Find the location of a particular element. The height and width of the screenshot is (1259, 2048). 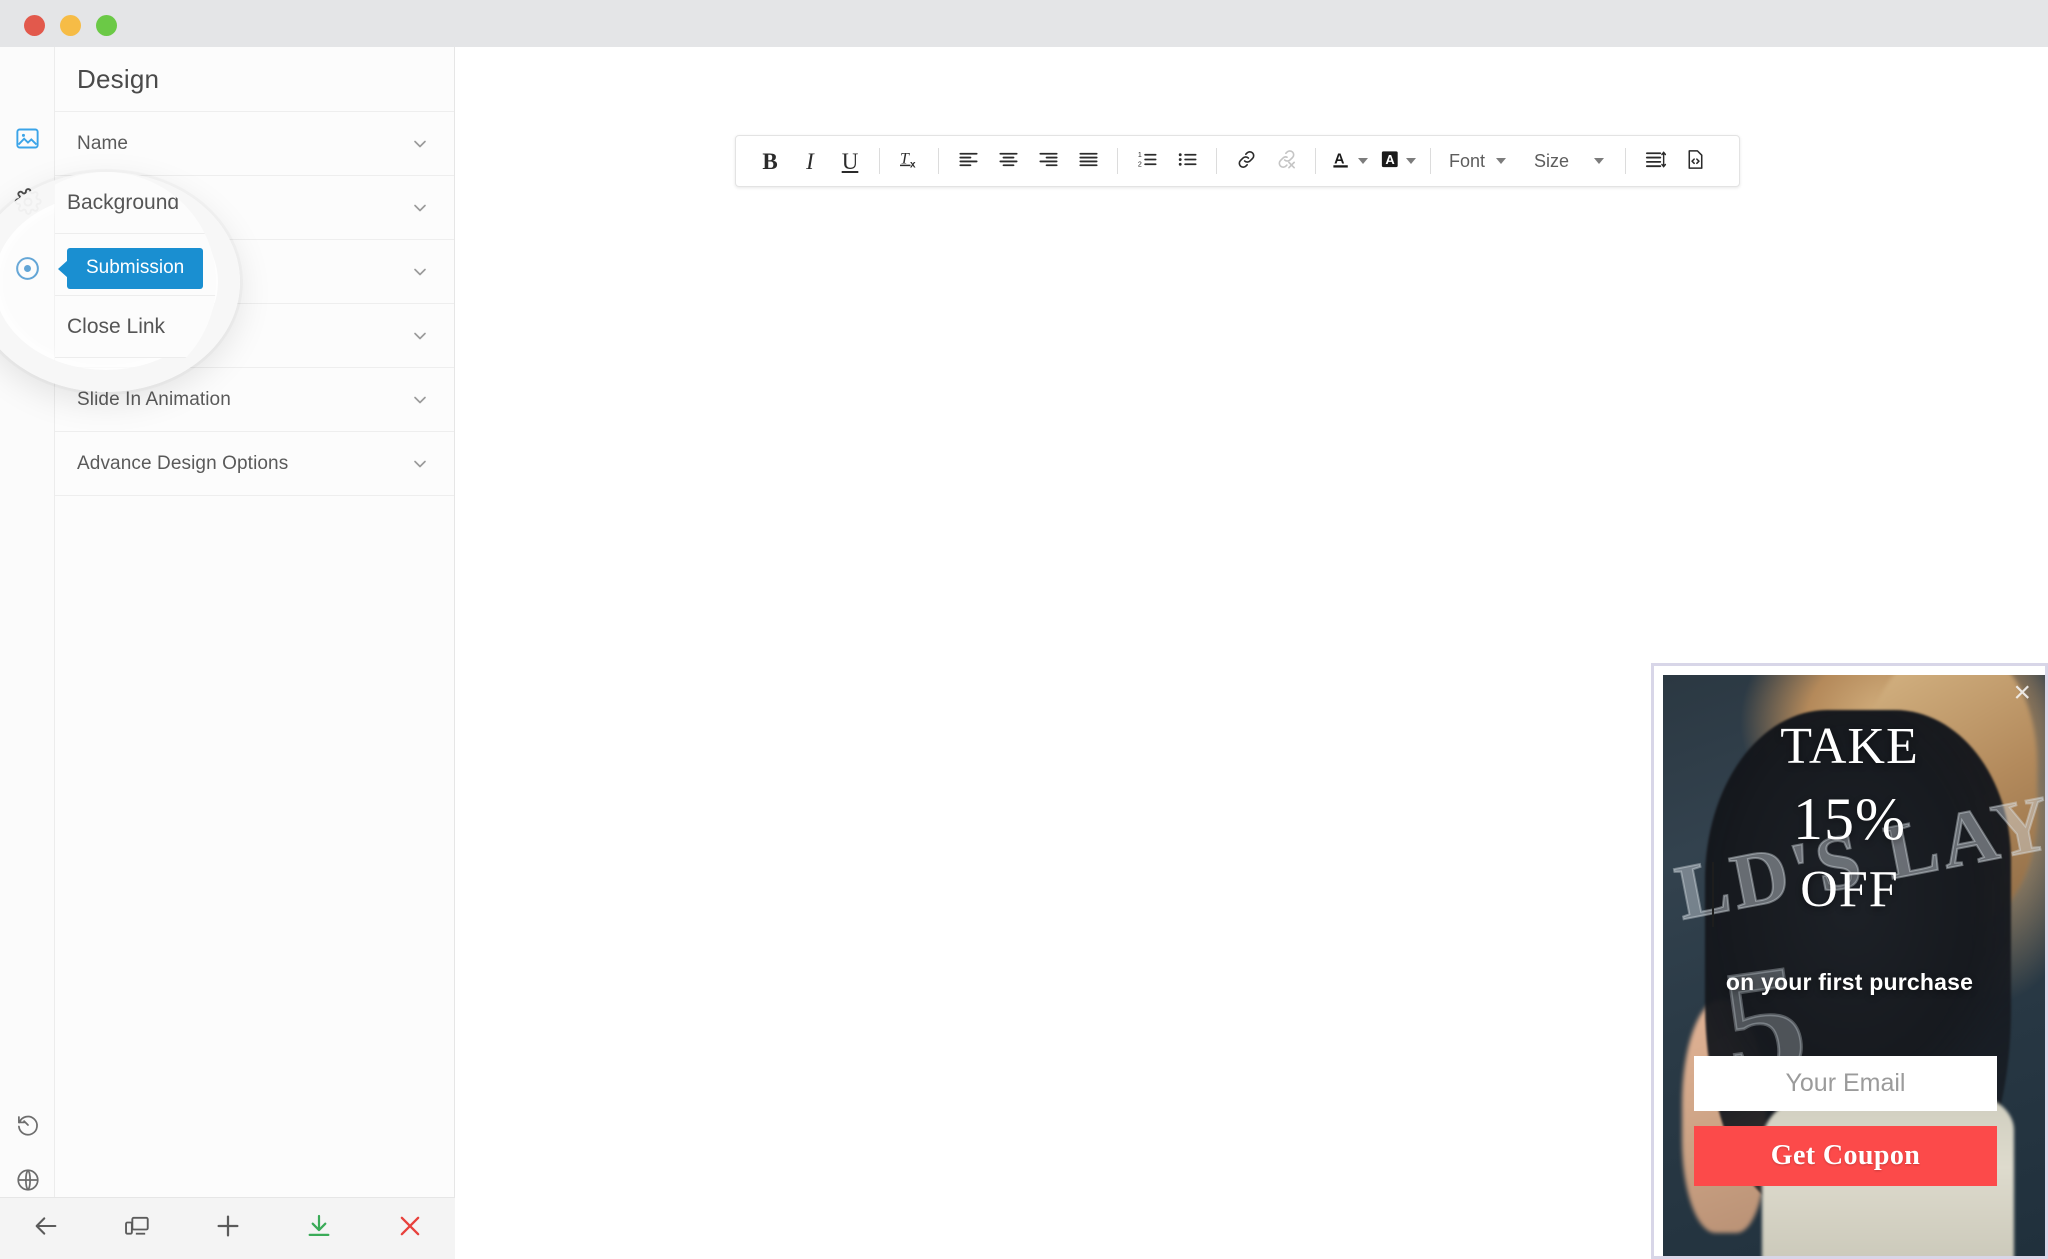

get-coupon-button: Get Coupon is located at coordinates (1845, 1156).